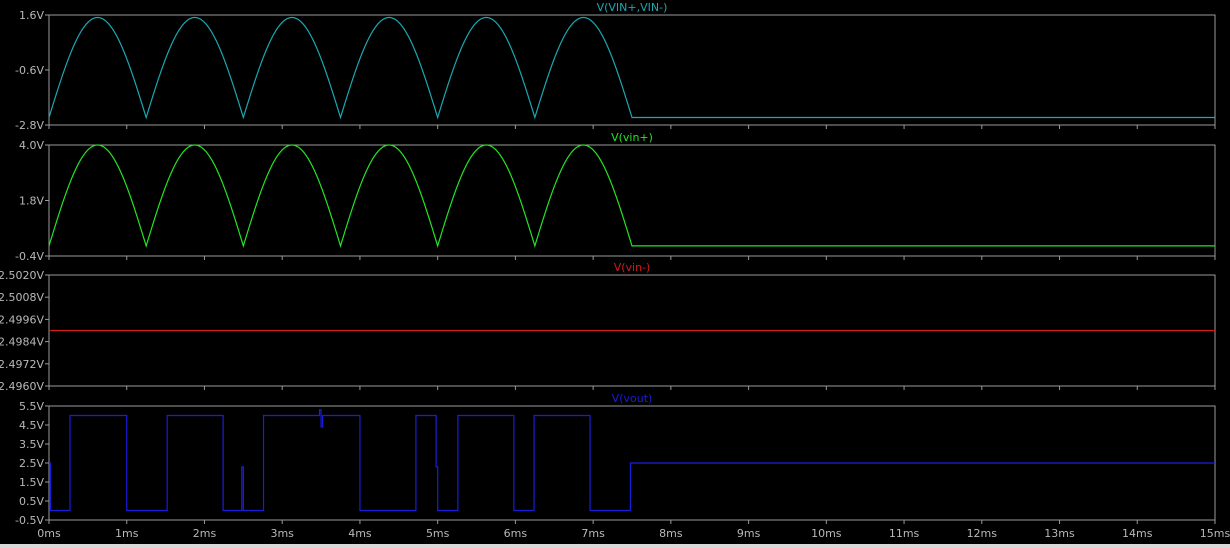 The height and width of the screenshot is (548, 1230). I want to click on x-tick-label: 5ms, so click(438, 533).